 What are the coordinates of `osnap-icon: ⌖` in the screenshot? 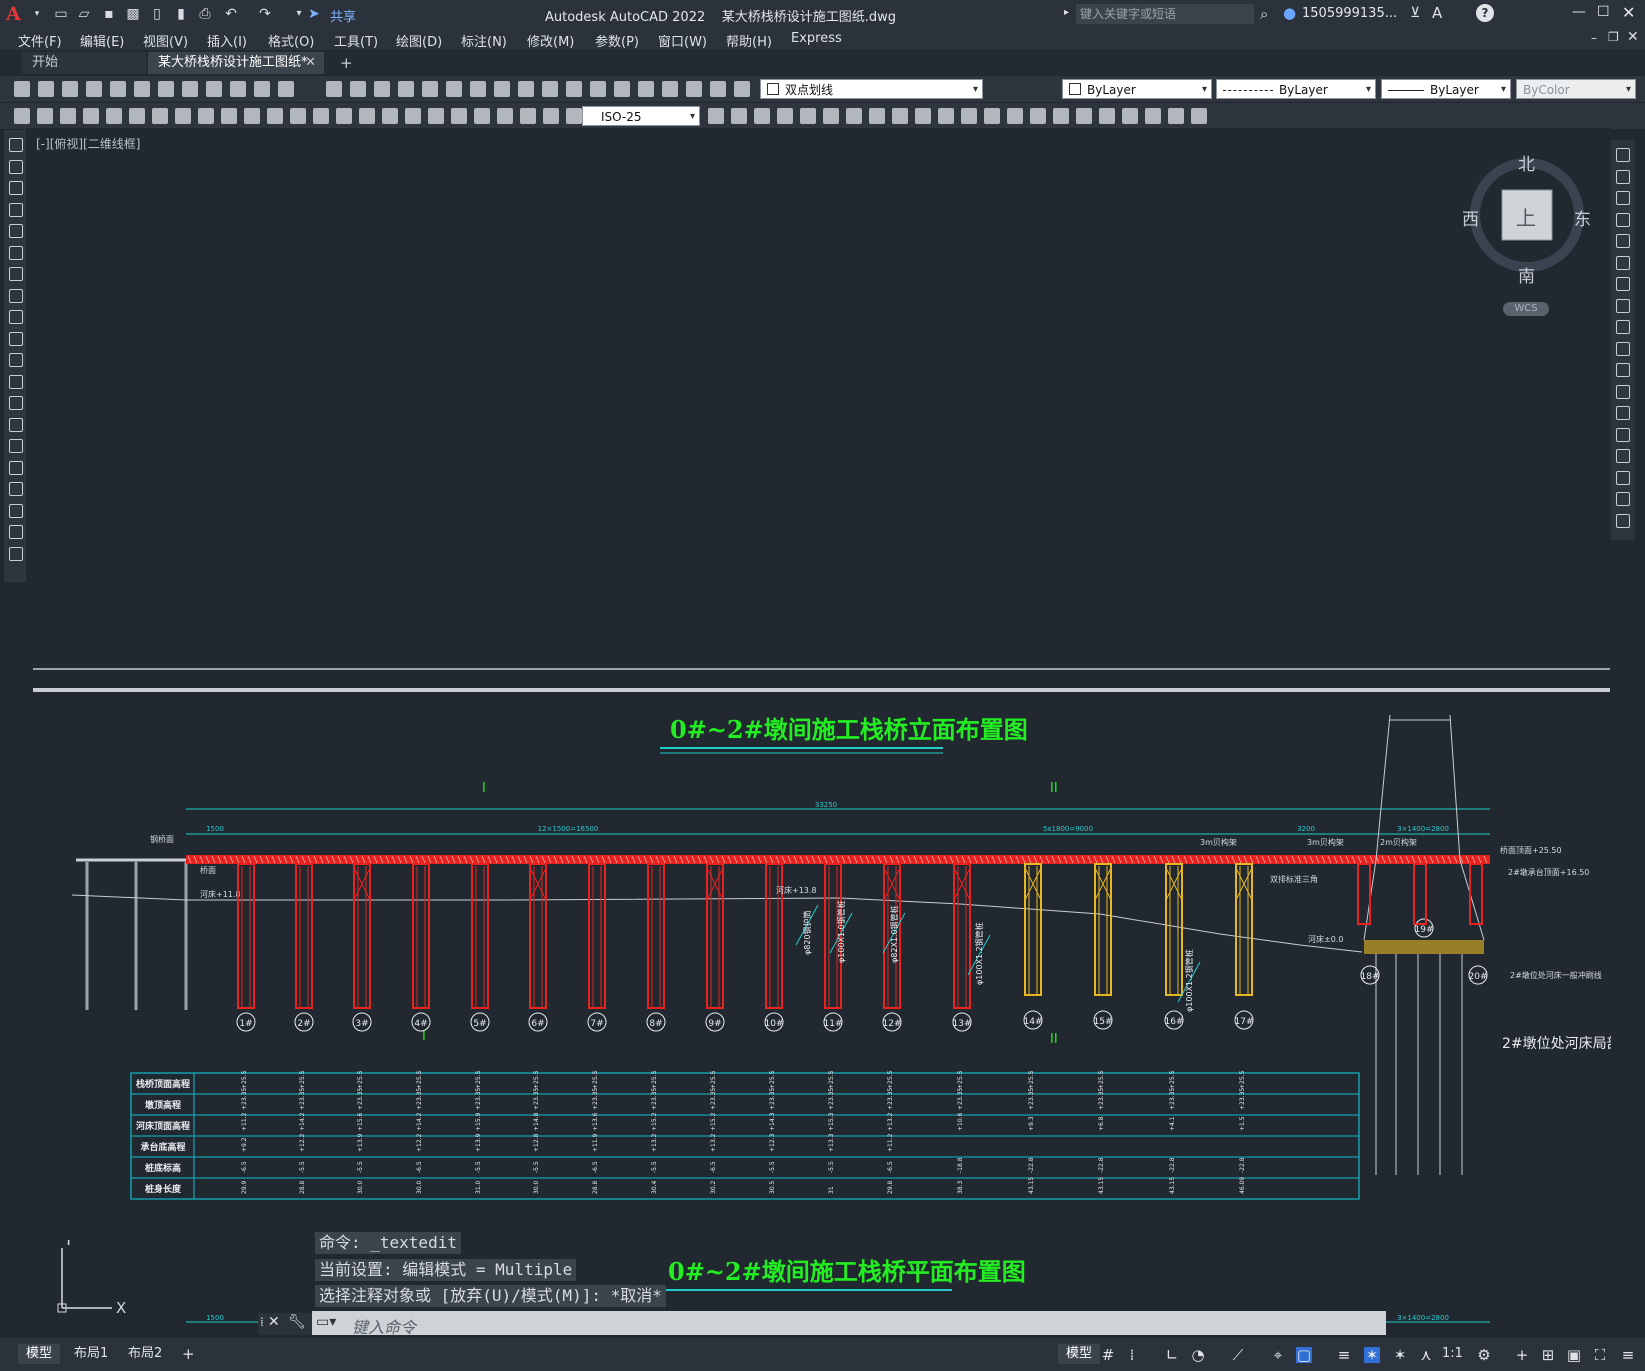 It's located at (1278, 1355).